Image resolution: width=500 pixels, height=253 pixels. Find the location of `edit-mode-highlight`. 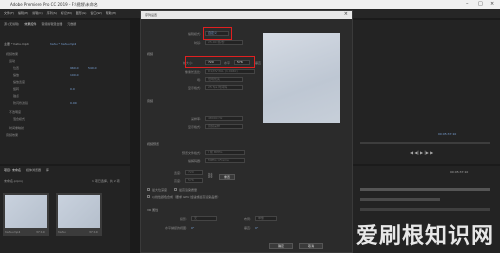

edit-mode-highlight is located at coordinates (217, 33).